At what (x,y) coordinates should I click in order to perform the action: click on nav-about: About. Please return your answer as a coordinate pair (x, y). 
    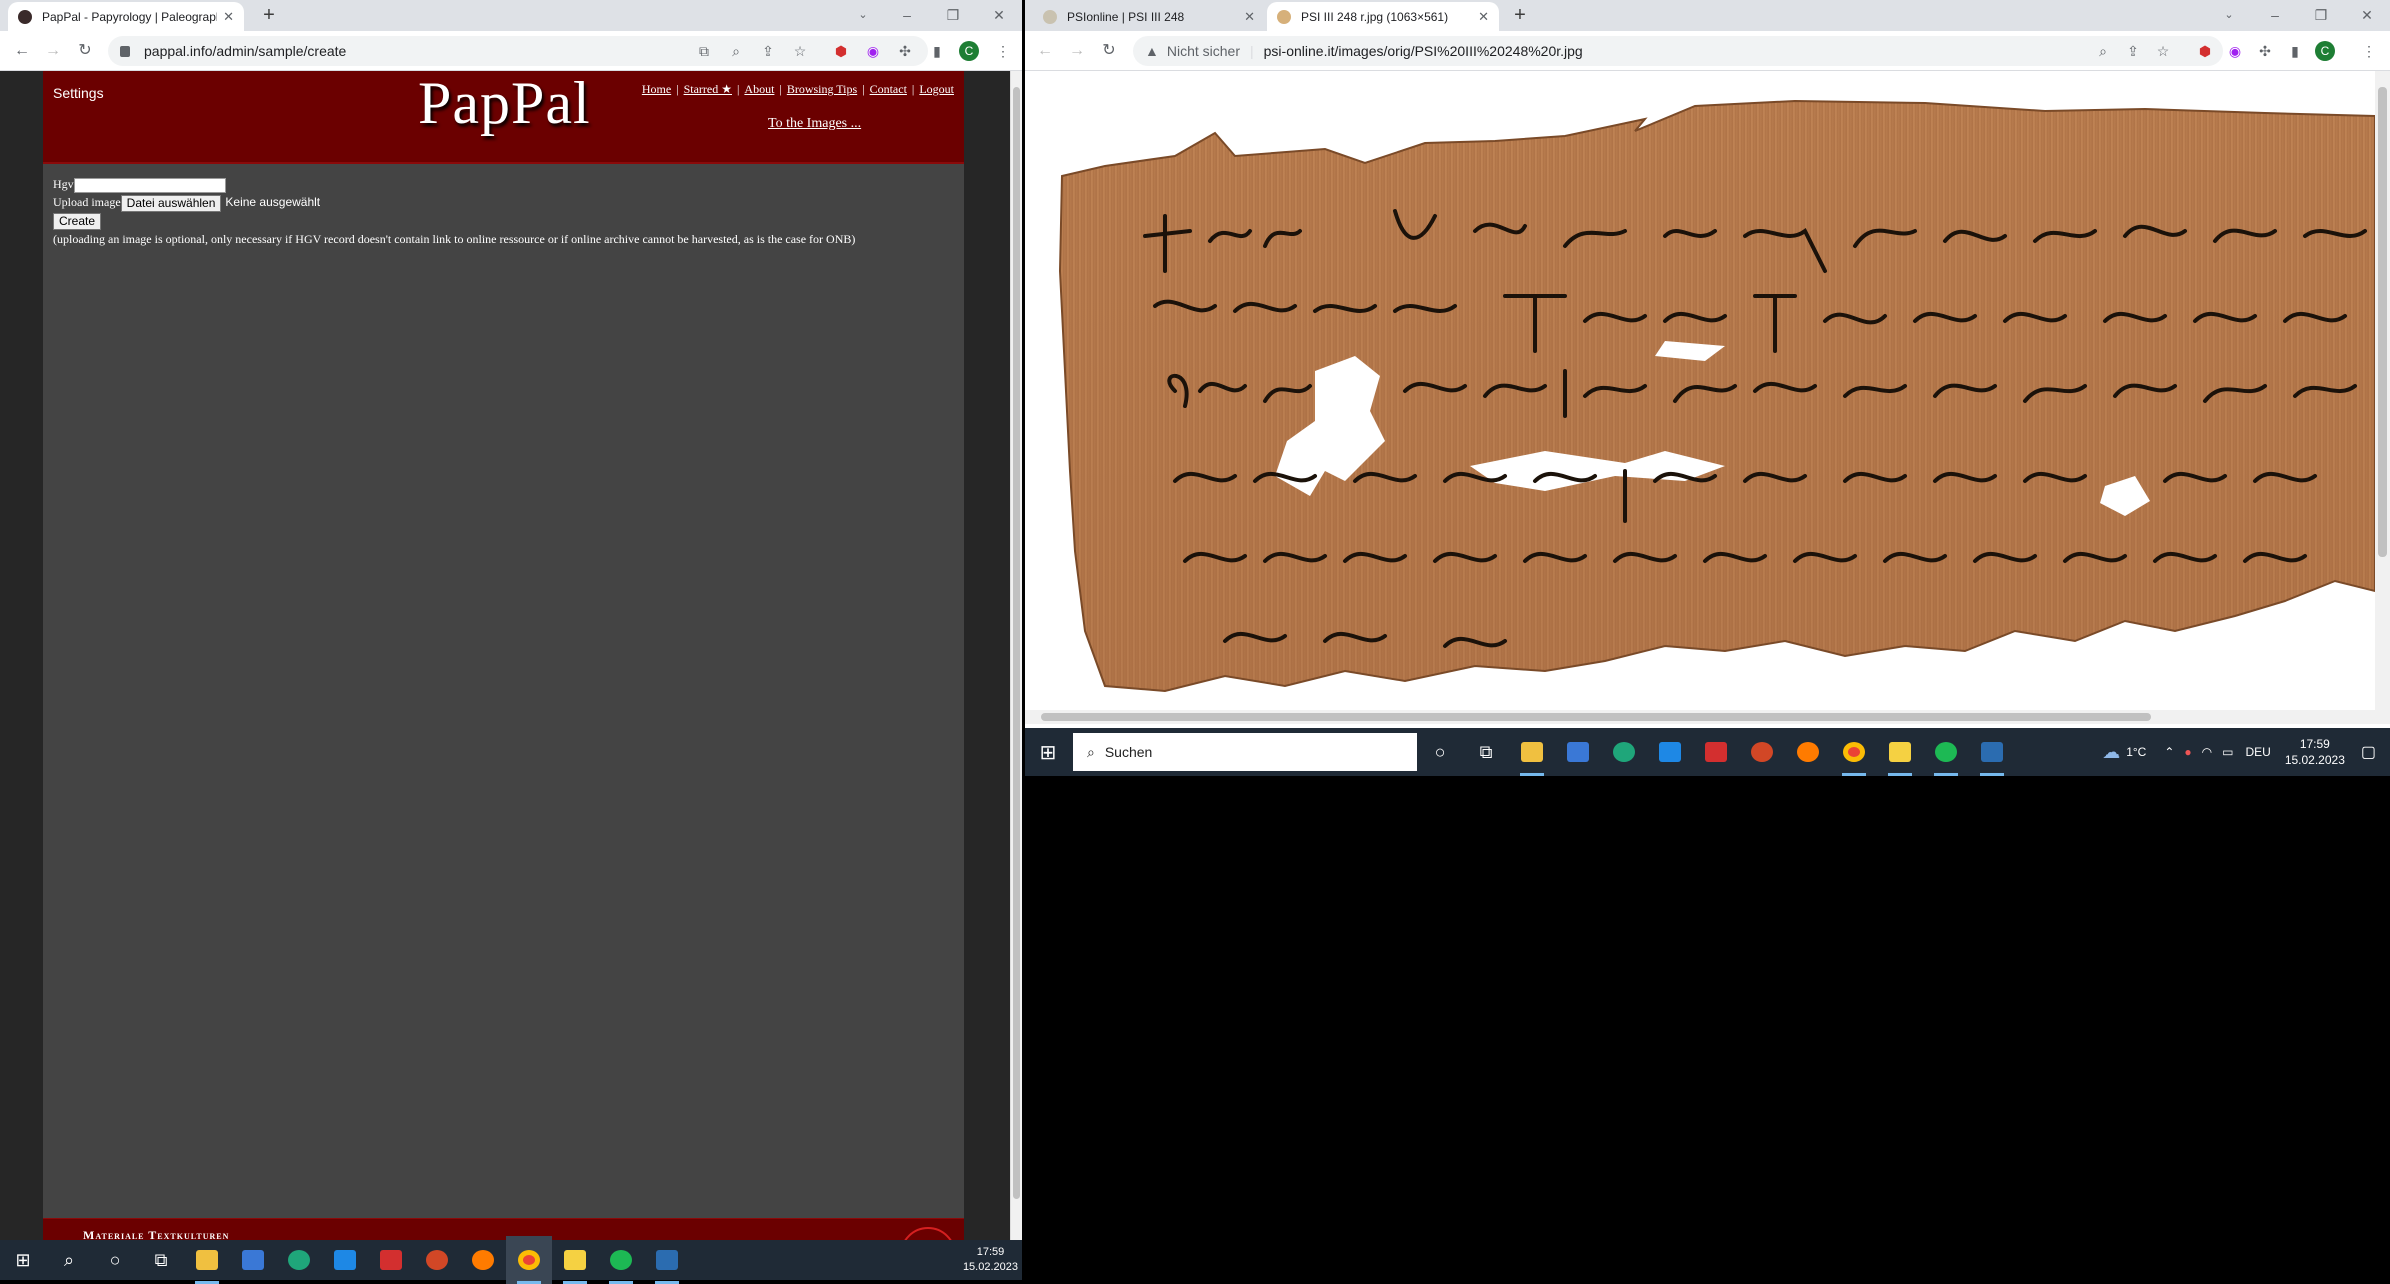
    Looking at the image, I should click on (759, 89).